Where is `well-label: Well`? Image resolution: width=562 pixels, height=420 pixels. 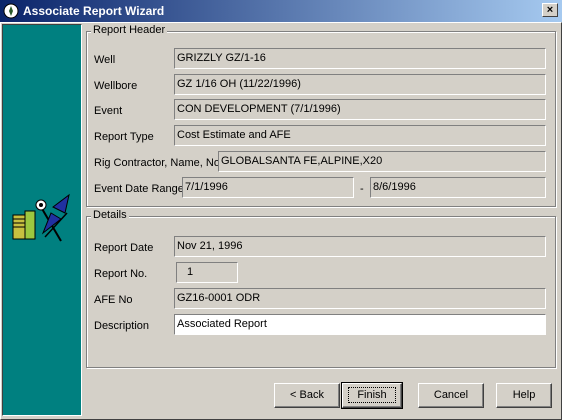 well-label: Well is located at coordinates (105, 60).